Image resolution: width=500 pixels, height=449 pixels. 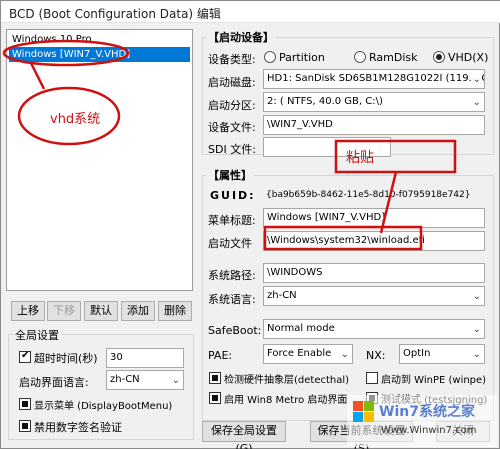 I want to click on watermark: Win7系统之家 Www.Winwin7.com, so click(x=422, y=421).